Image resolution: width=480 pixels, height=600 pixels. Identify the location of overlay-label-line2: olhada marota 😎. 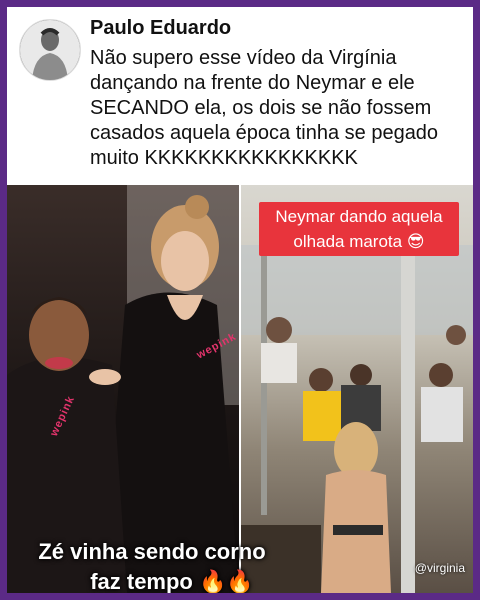
(359, 241).